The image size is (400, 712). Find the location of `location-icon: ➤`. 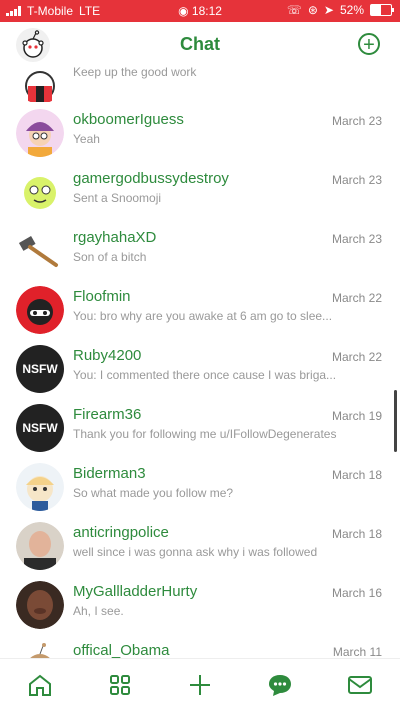

location-icon: ➤ is located at coordinates (328, 10).